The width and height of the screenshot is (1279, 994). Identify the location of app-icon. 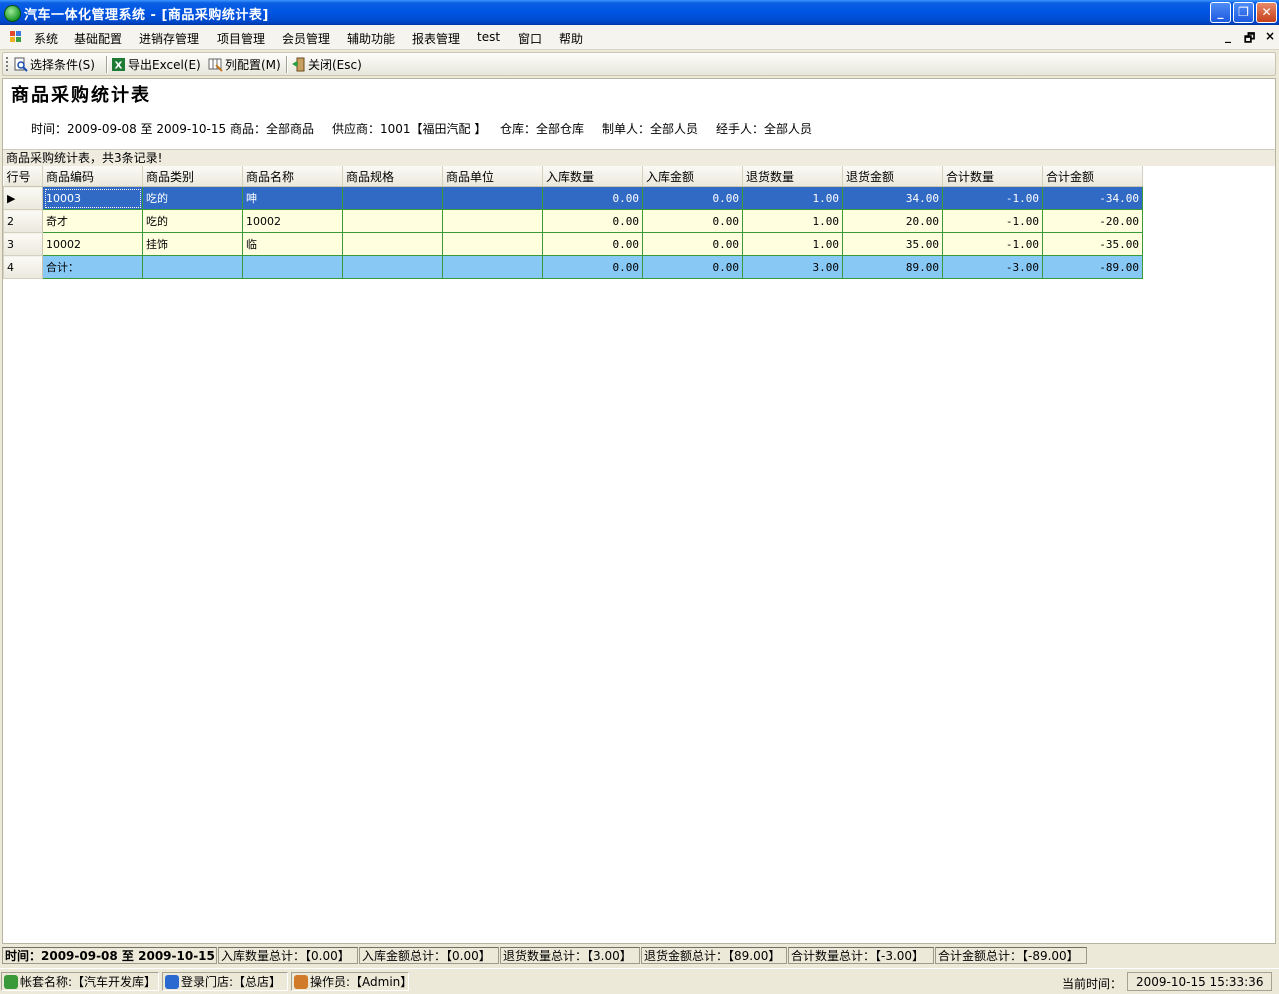
(12, 13).